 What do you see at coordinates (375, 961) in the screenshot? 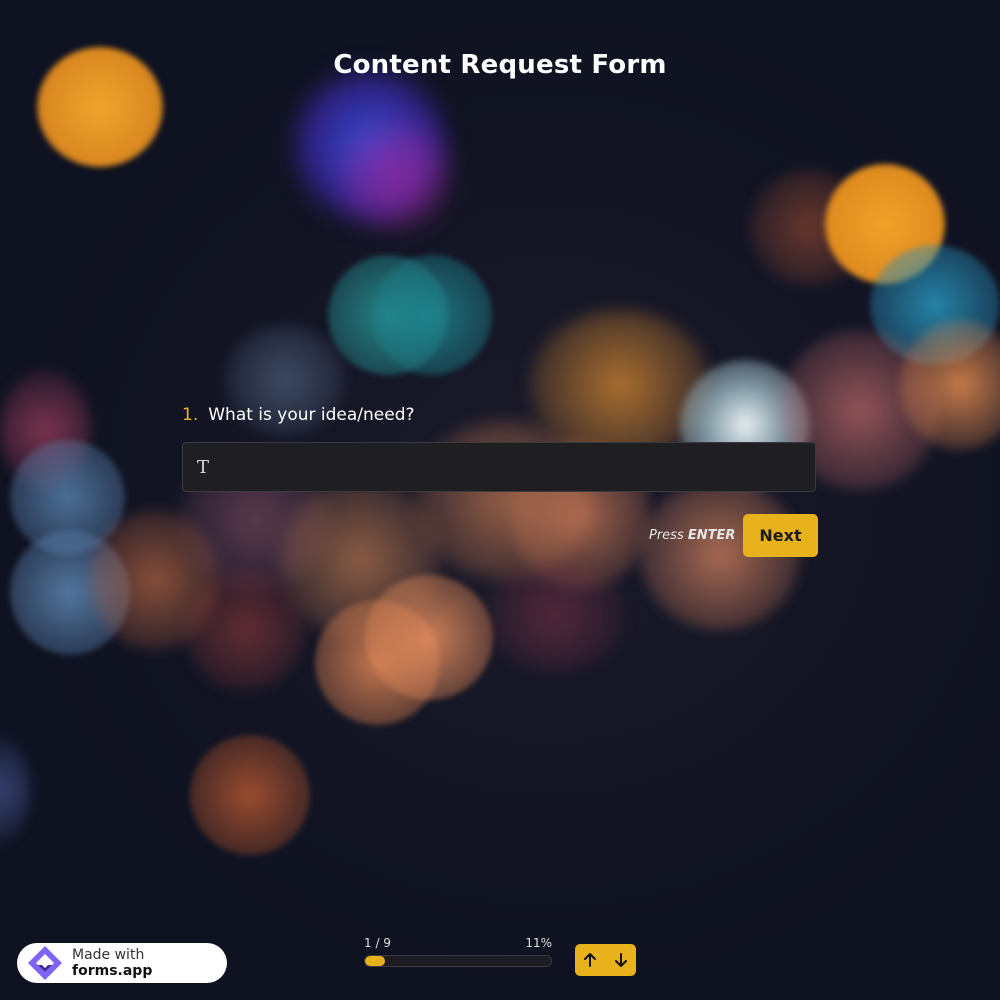
I see `progress-fill` at bounding box center [375, 961].